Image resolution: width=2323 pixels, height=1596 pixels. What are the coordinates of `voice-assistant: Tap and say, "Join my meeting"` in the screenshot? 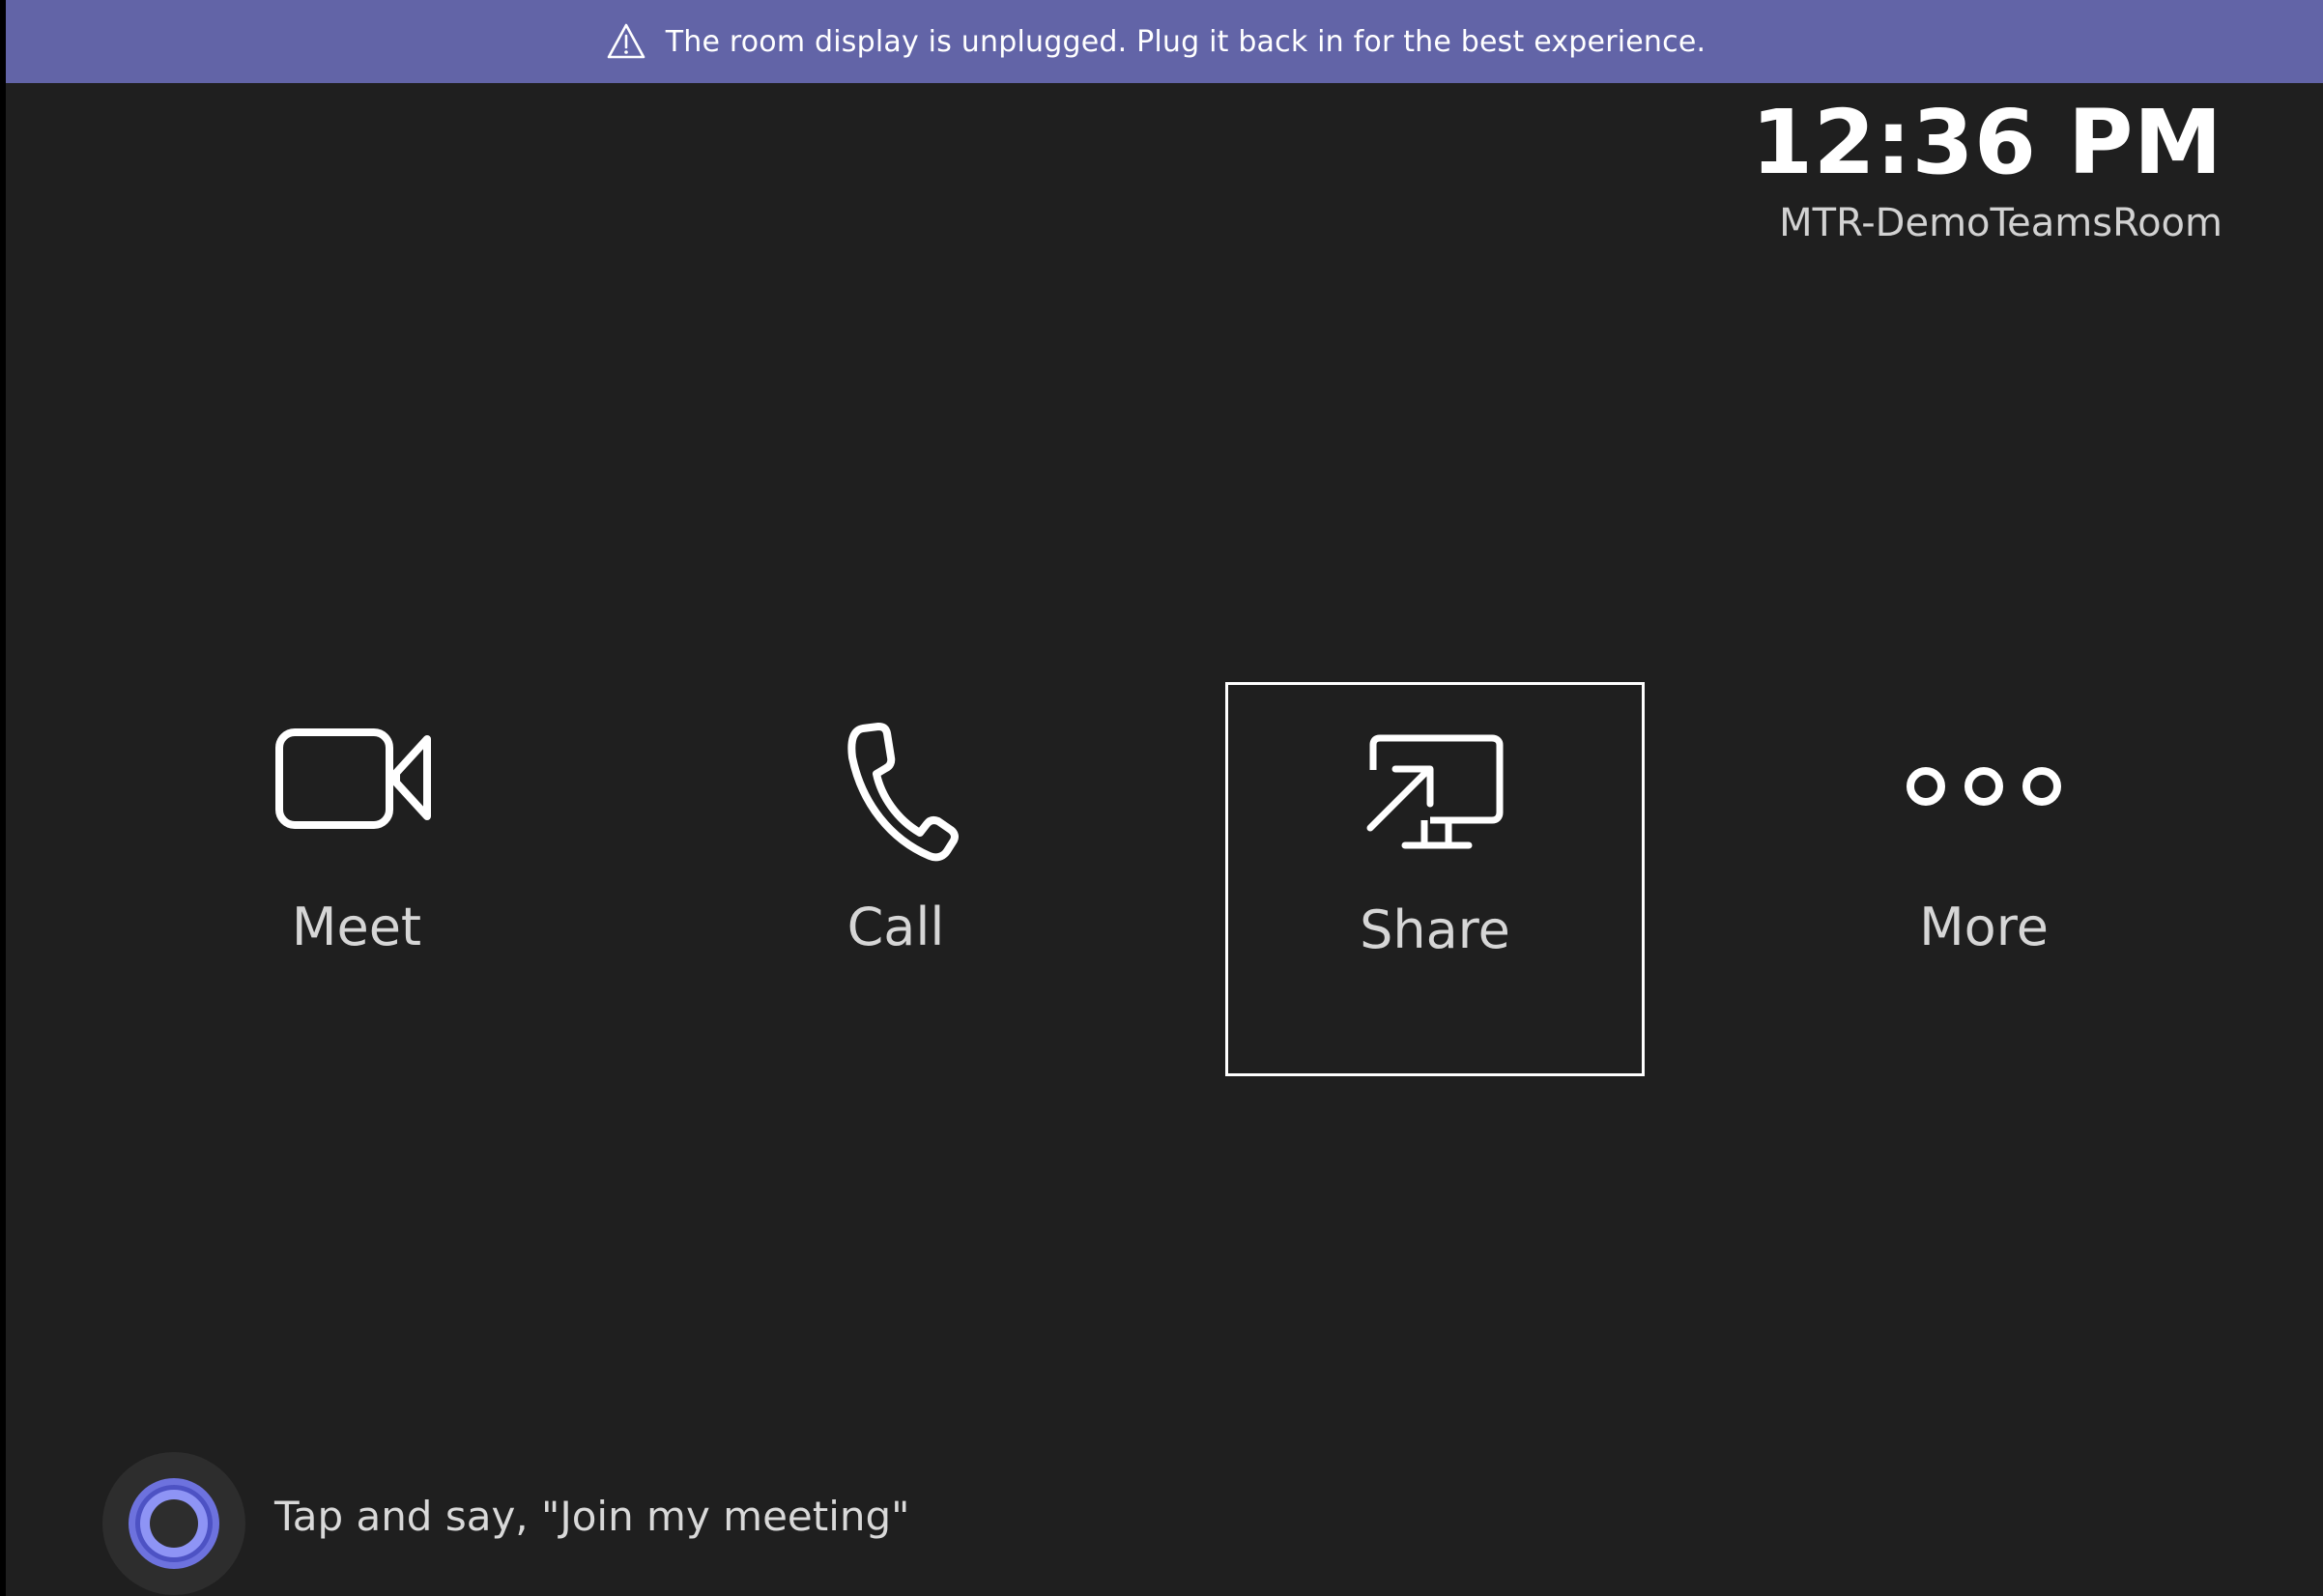 It's located at (506, 1514).